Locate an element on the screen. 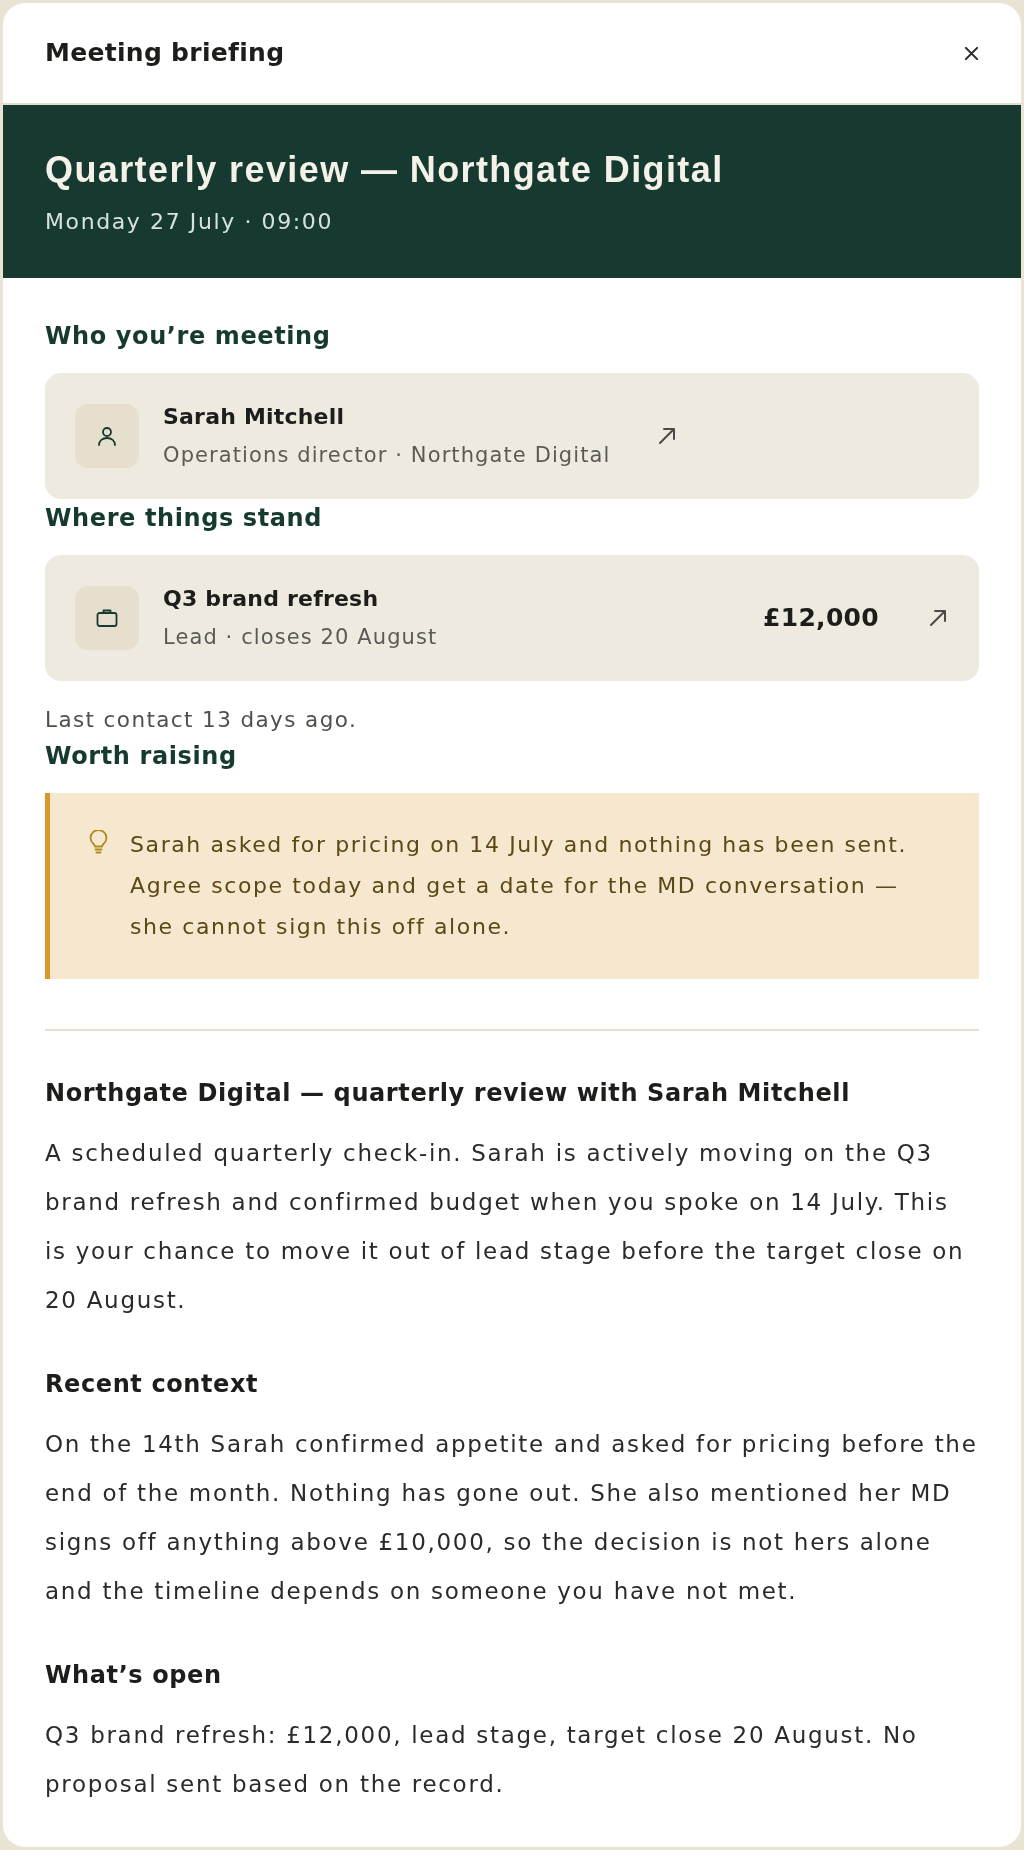 Image resolution: width=1024 pixels, height=1850 pixels. deal-amount: £12,000 is located at coordinates (821, 618).